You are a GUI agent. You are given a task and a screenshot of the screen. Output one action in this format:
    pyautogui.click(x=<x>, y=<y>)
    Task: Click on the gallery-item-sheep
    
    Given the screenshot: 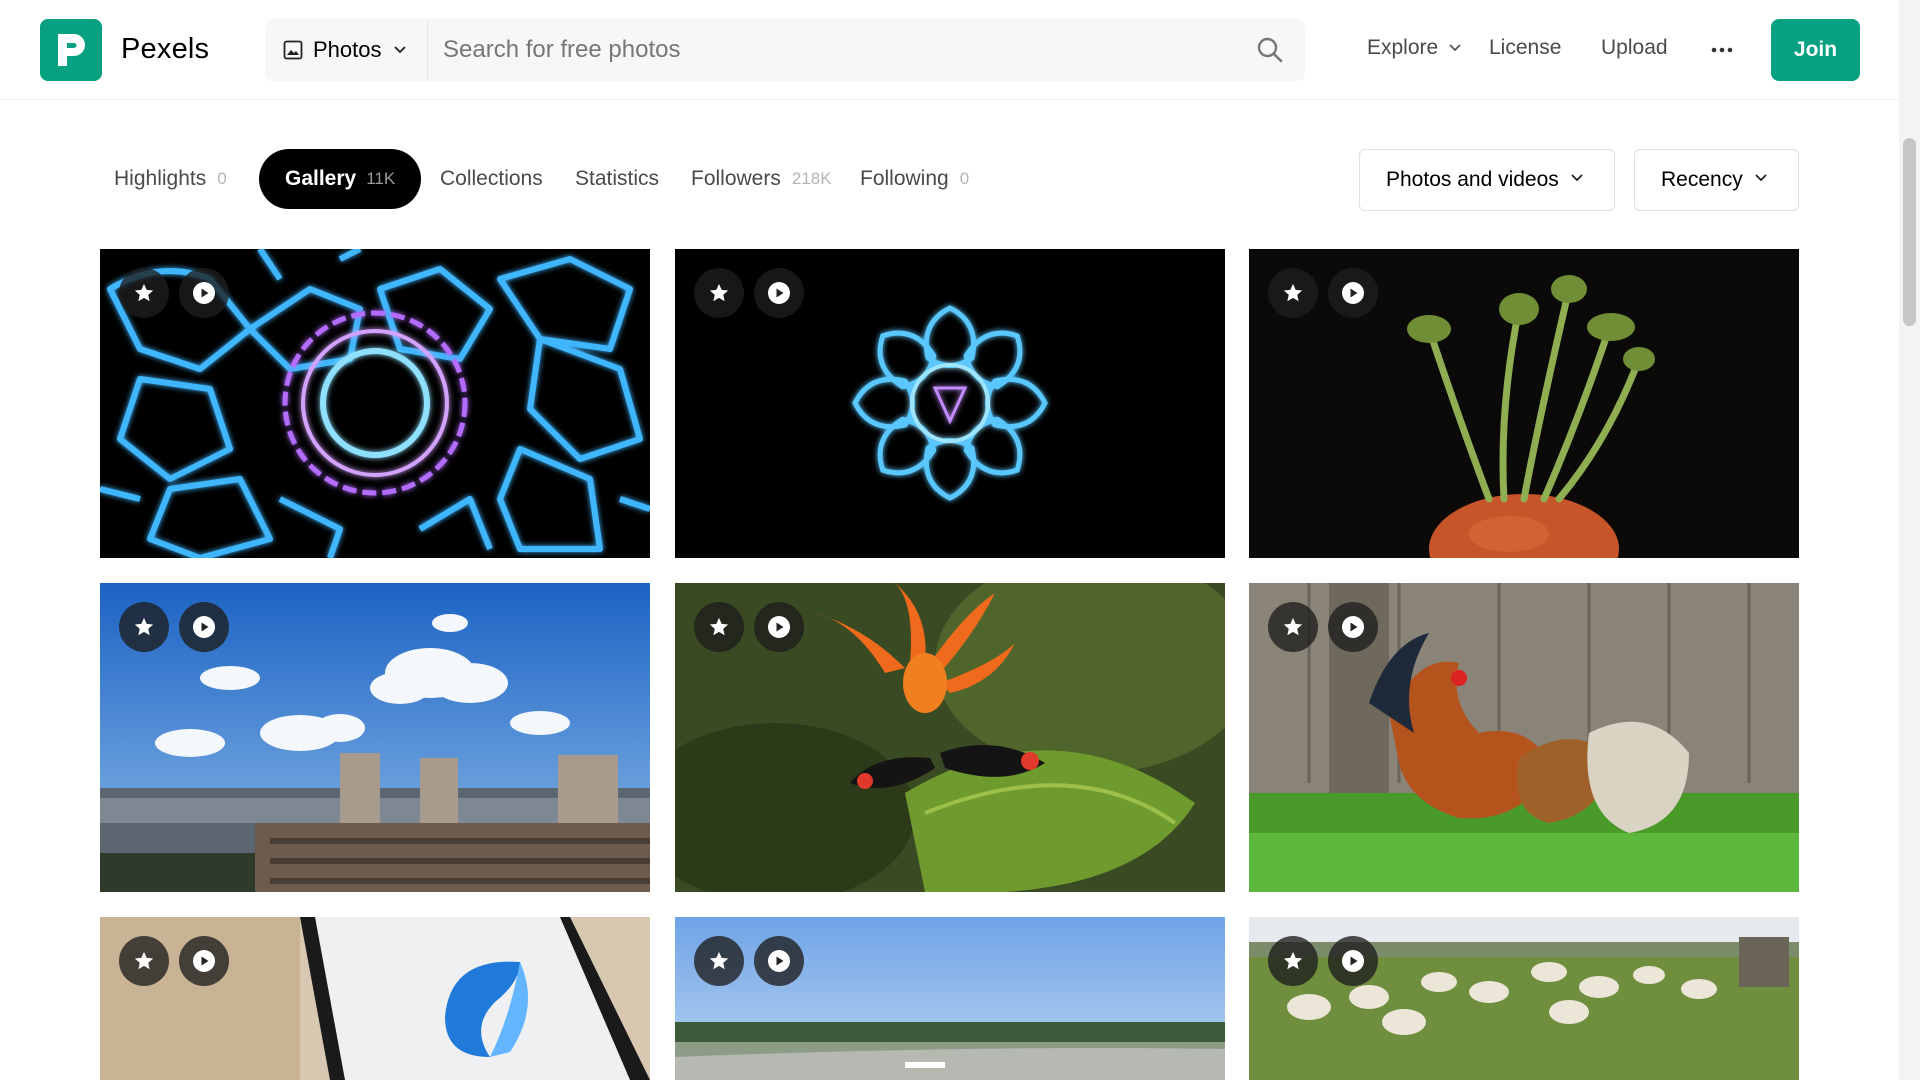 What is the action you would take?
    pyautogui.click(x=1524, y=998)
    